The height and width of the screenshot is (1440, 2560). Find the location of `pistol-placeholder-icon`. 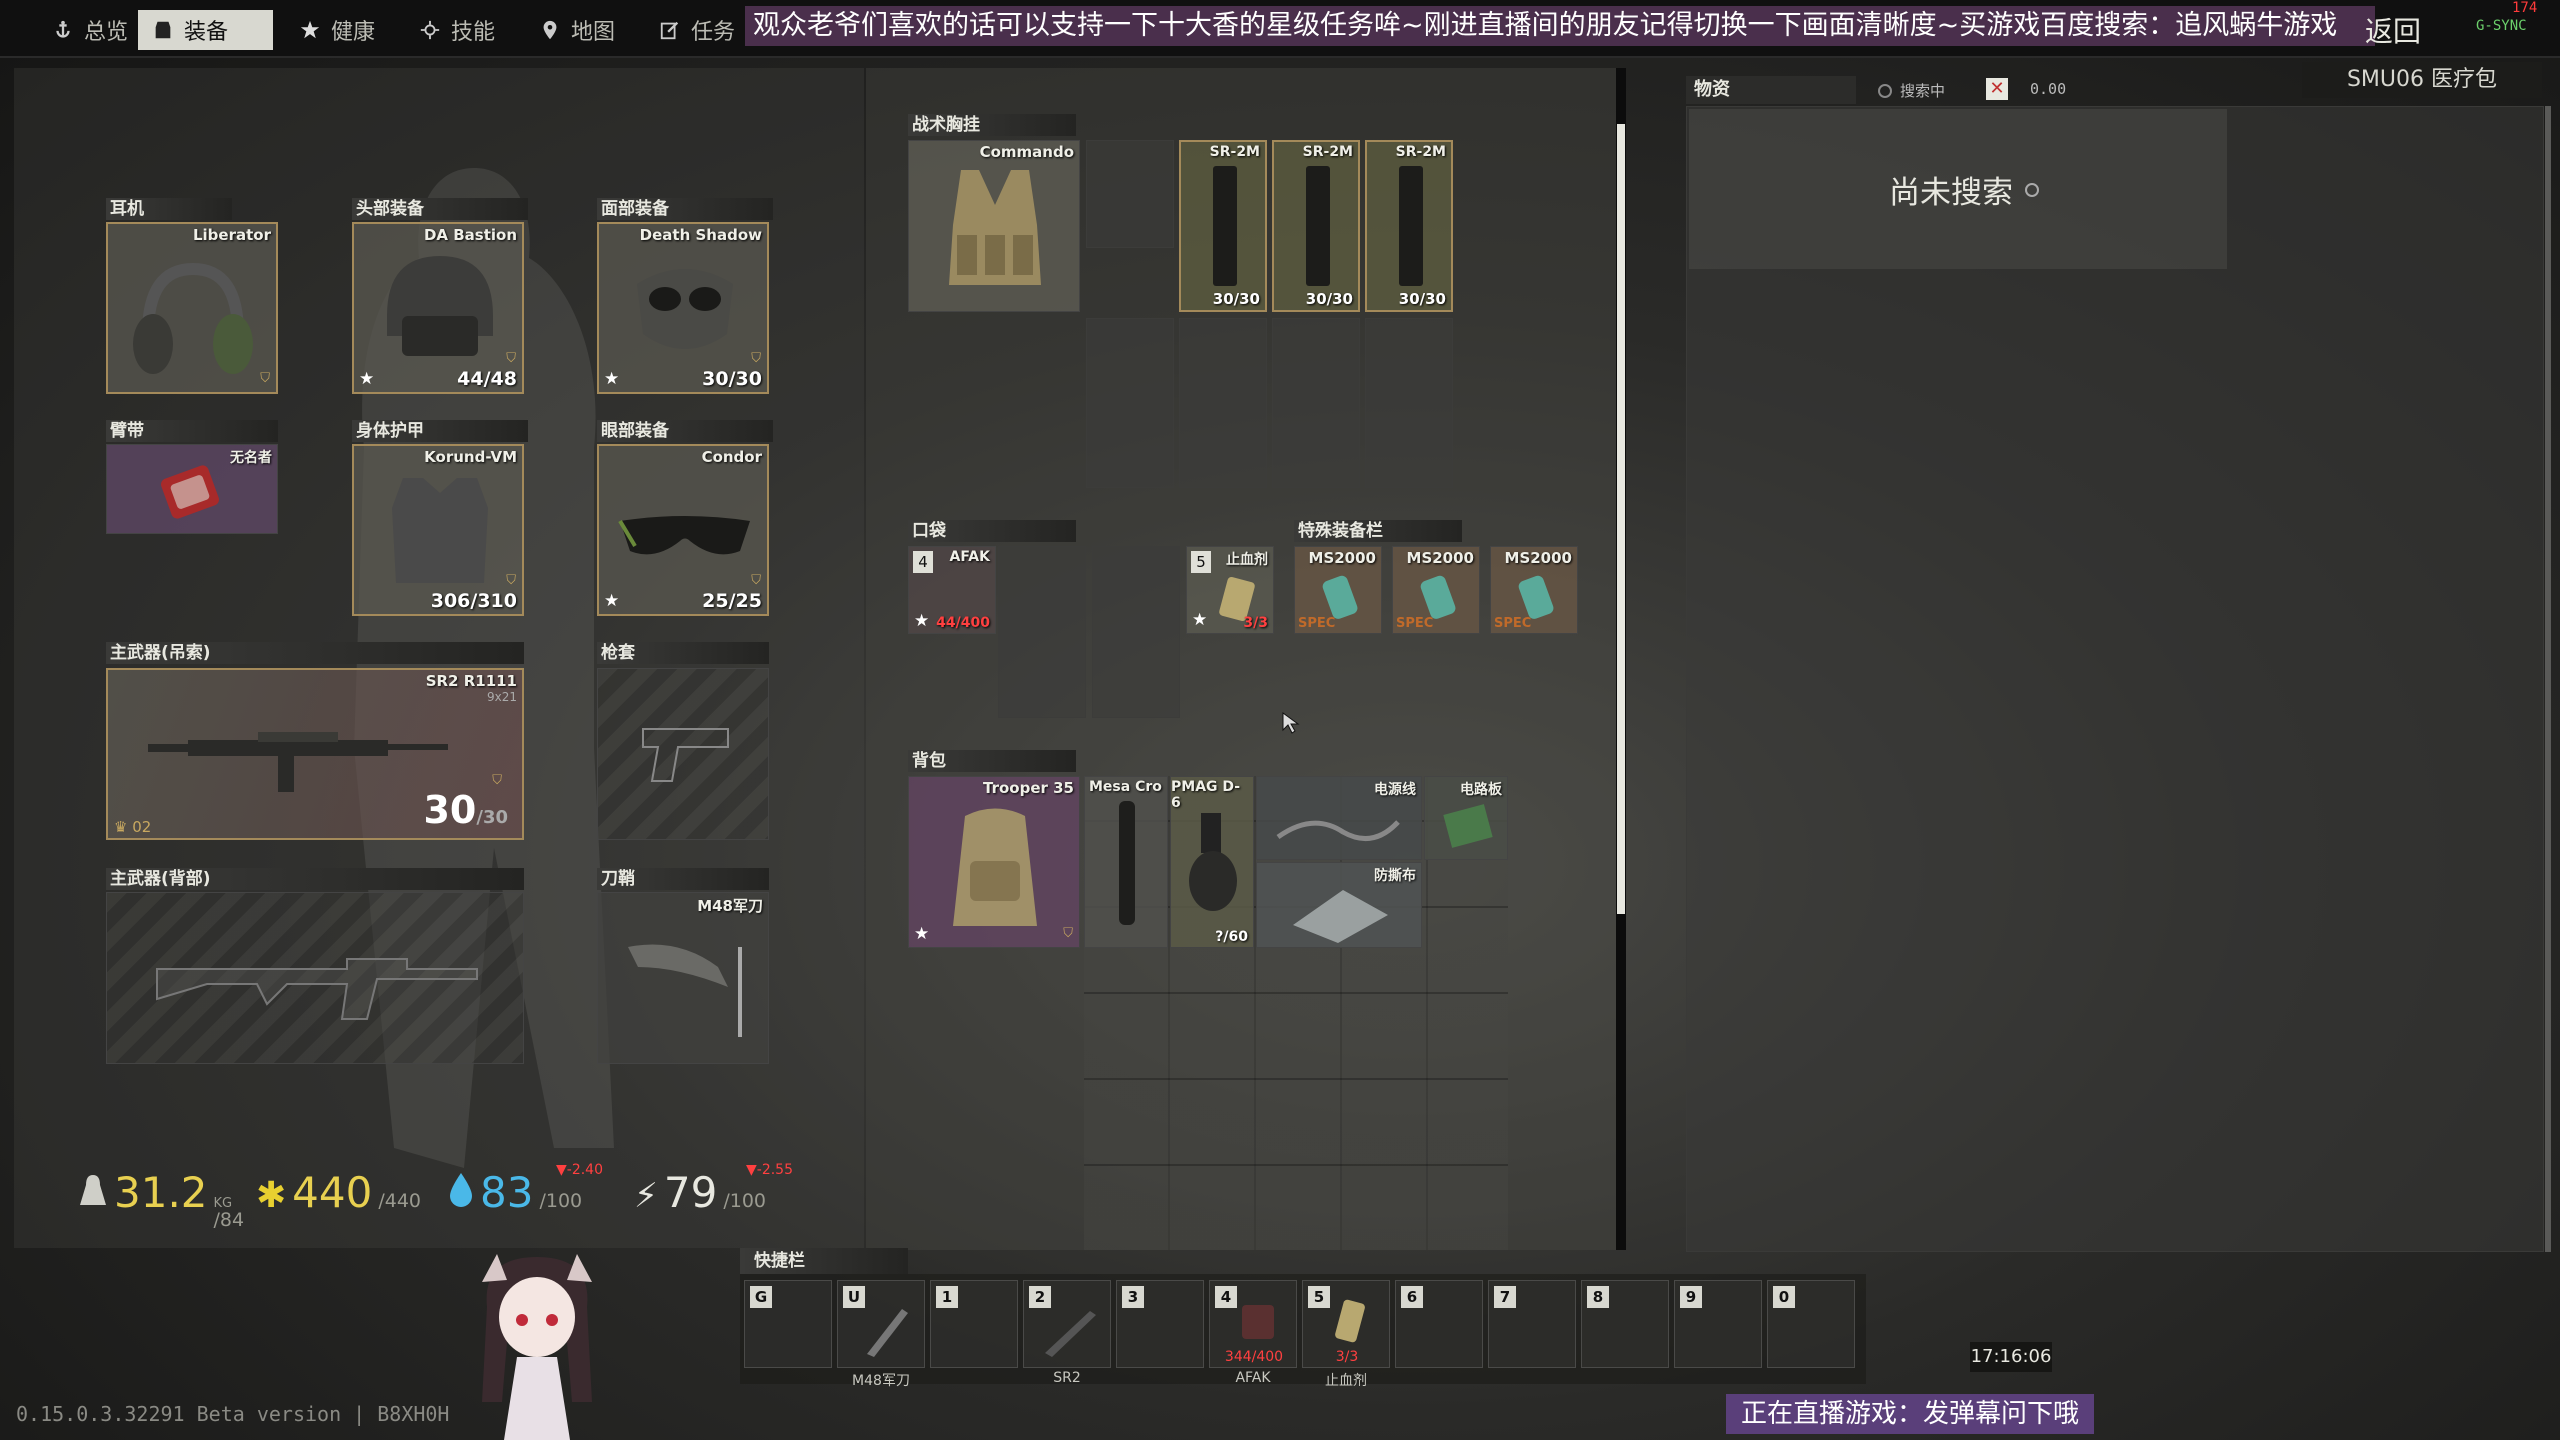

pistol-placeholder-icon is located at coordinates (685, 755).